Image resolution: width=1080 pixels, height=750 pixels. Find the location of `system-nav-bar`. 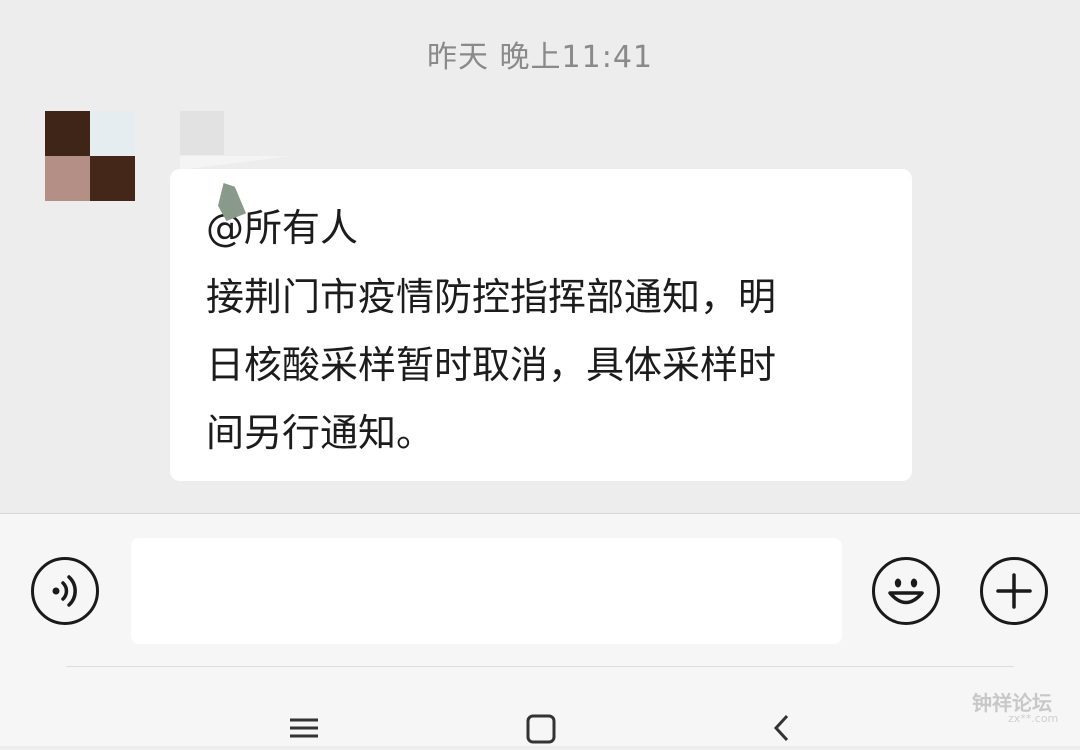

system-nav-bar is located at coordinates (540, 706).